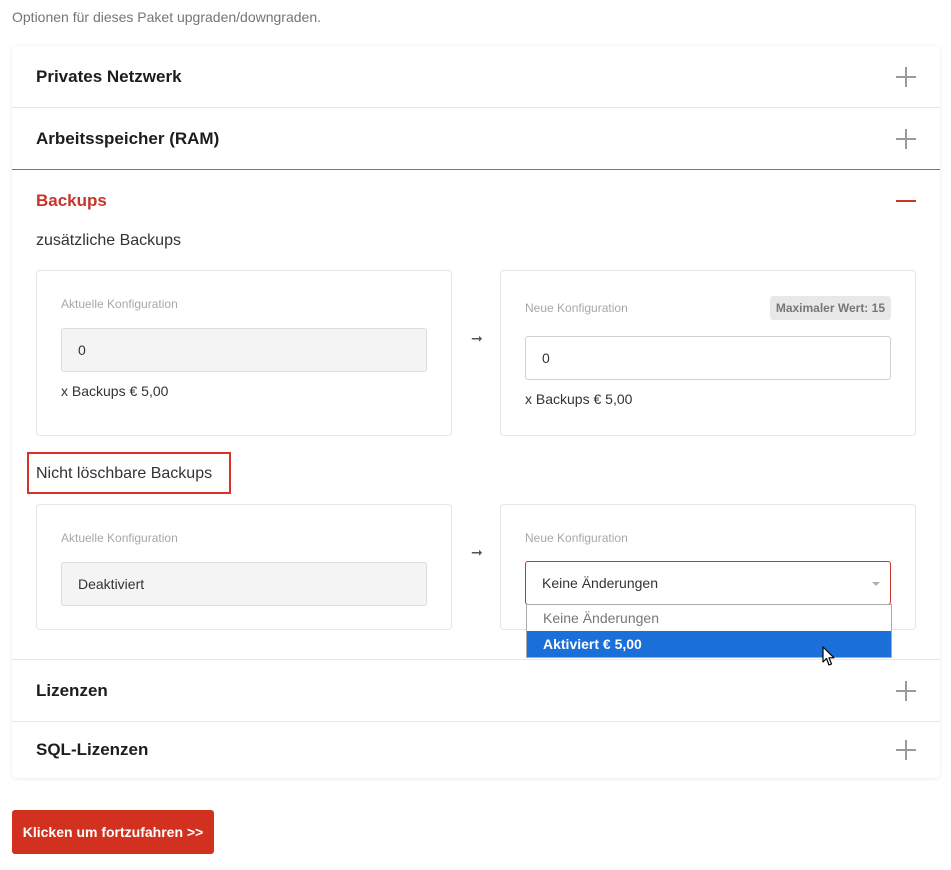  I want to click on section-label-non-deletable-backups: Nicht löschbare Backups, so click(124, 473).